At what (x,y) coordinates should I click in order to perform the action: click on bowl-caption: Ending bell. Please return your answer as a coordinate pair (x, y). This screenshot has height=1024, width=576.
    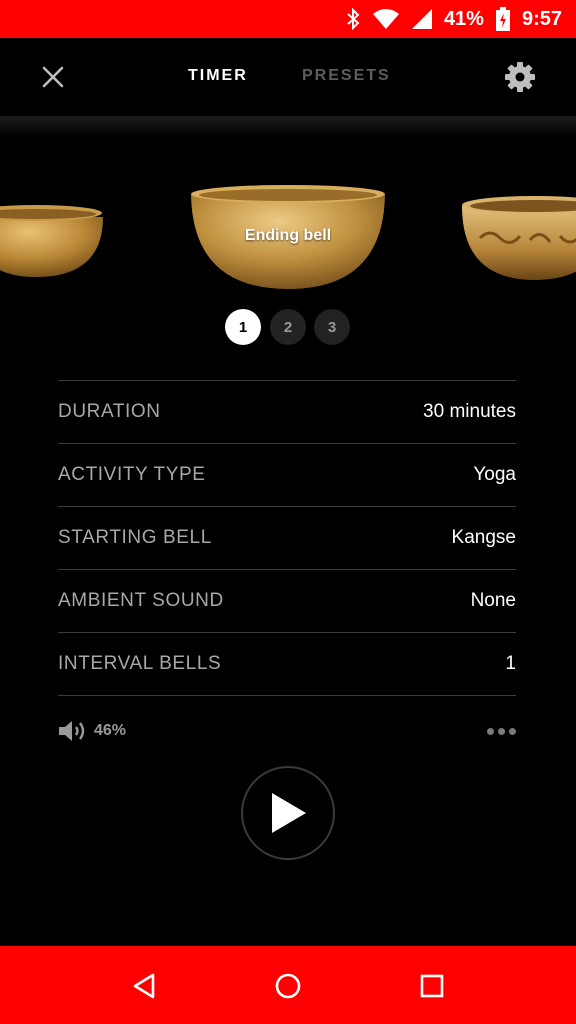
    Looking at the image, I should click on (288, 235).